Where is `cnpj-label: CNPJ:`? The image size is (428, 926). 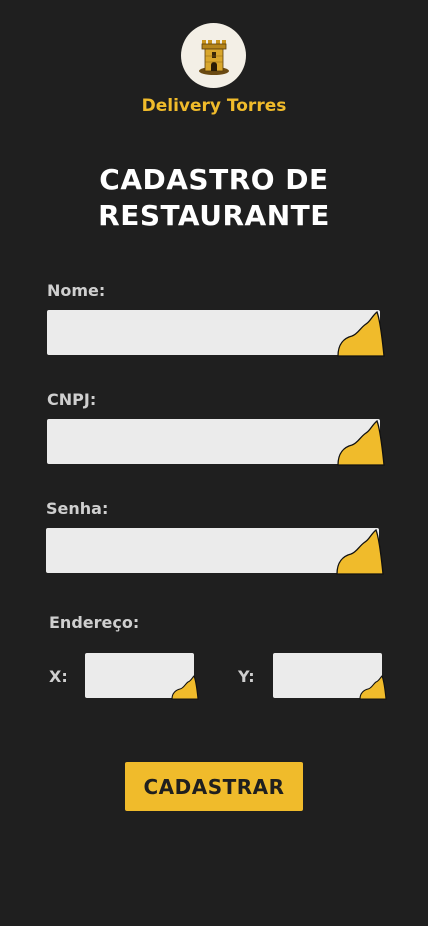 cnpj-label: CNPJ: is located at coordinates (72, 399).